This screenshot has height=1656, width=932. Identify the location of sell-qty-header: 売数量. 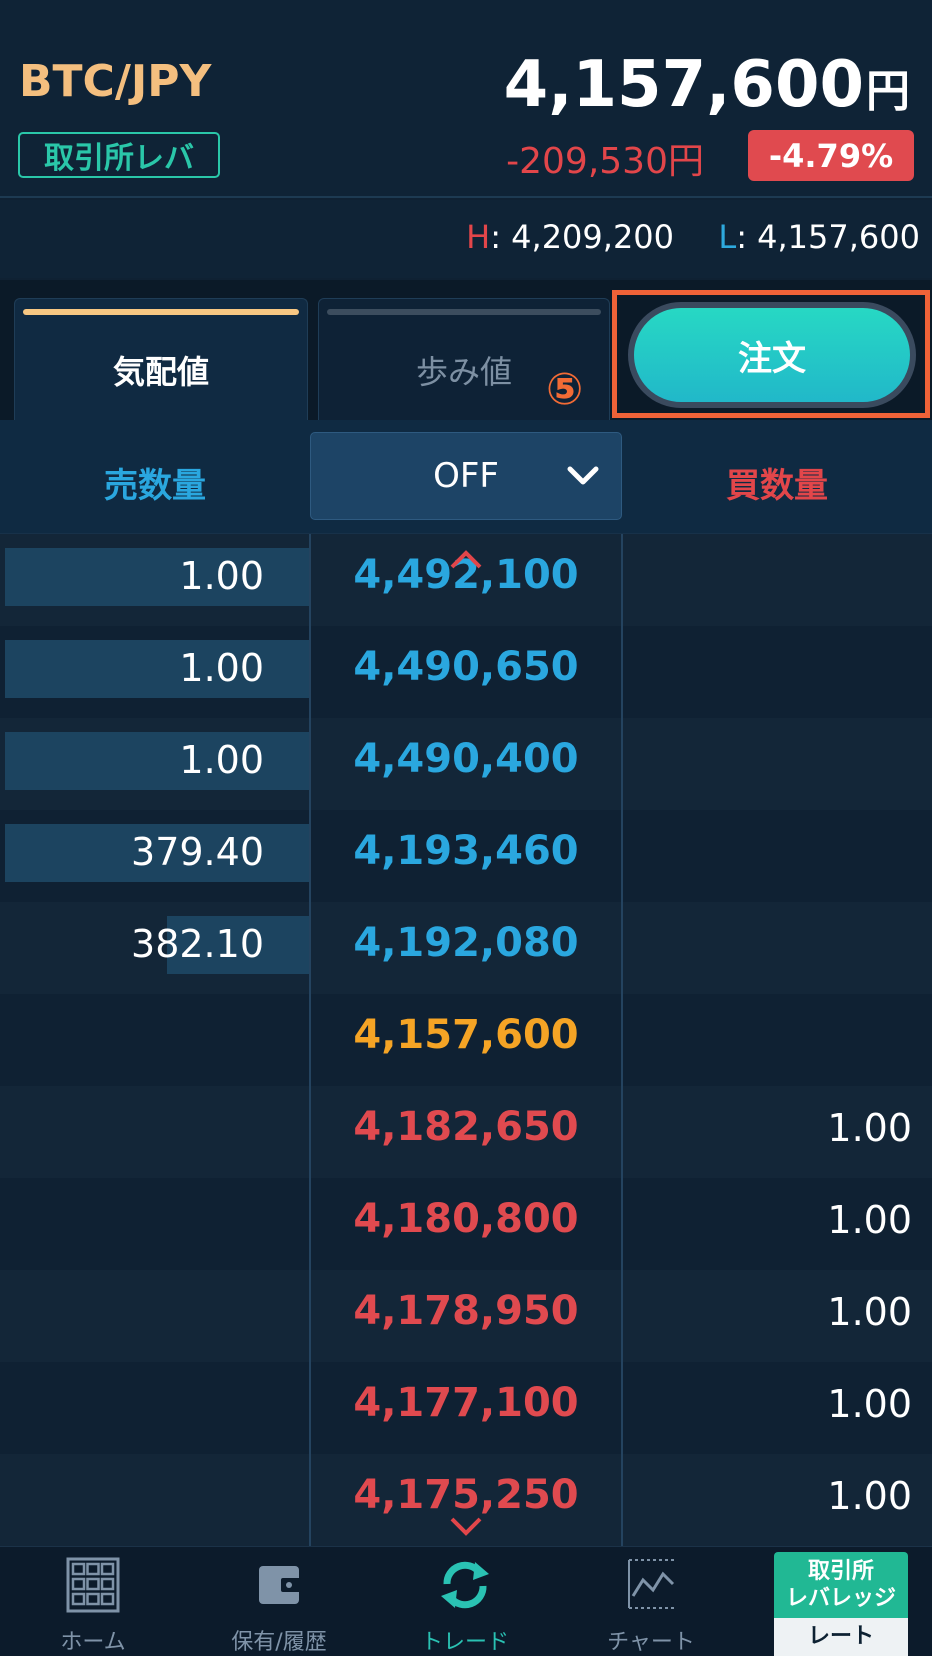
(155, 486).